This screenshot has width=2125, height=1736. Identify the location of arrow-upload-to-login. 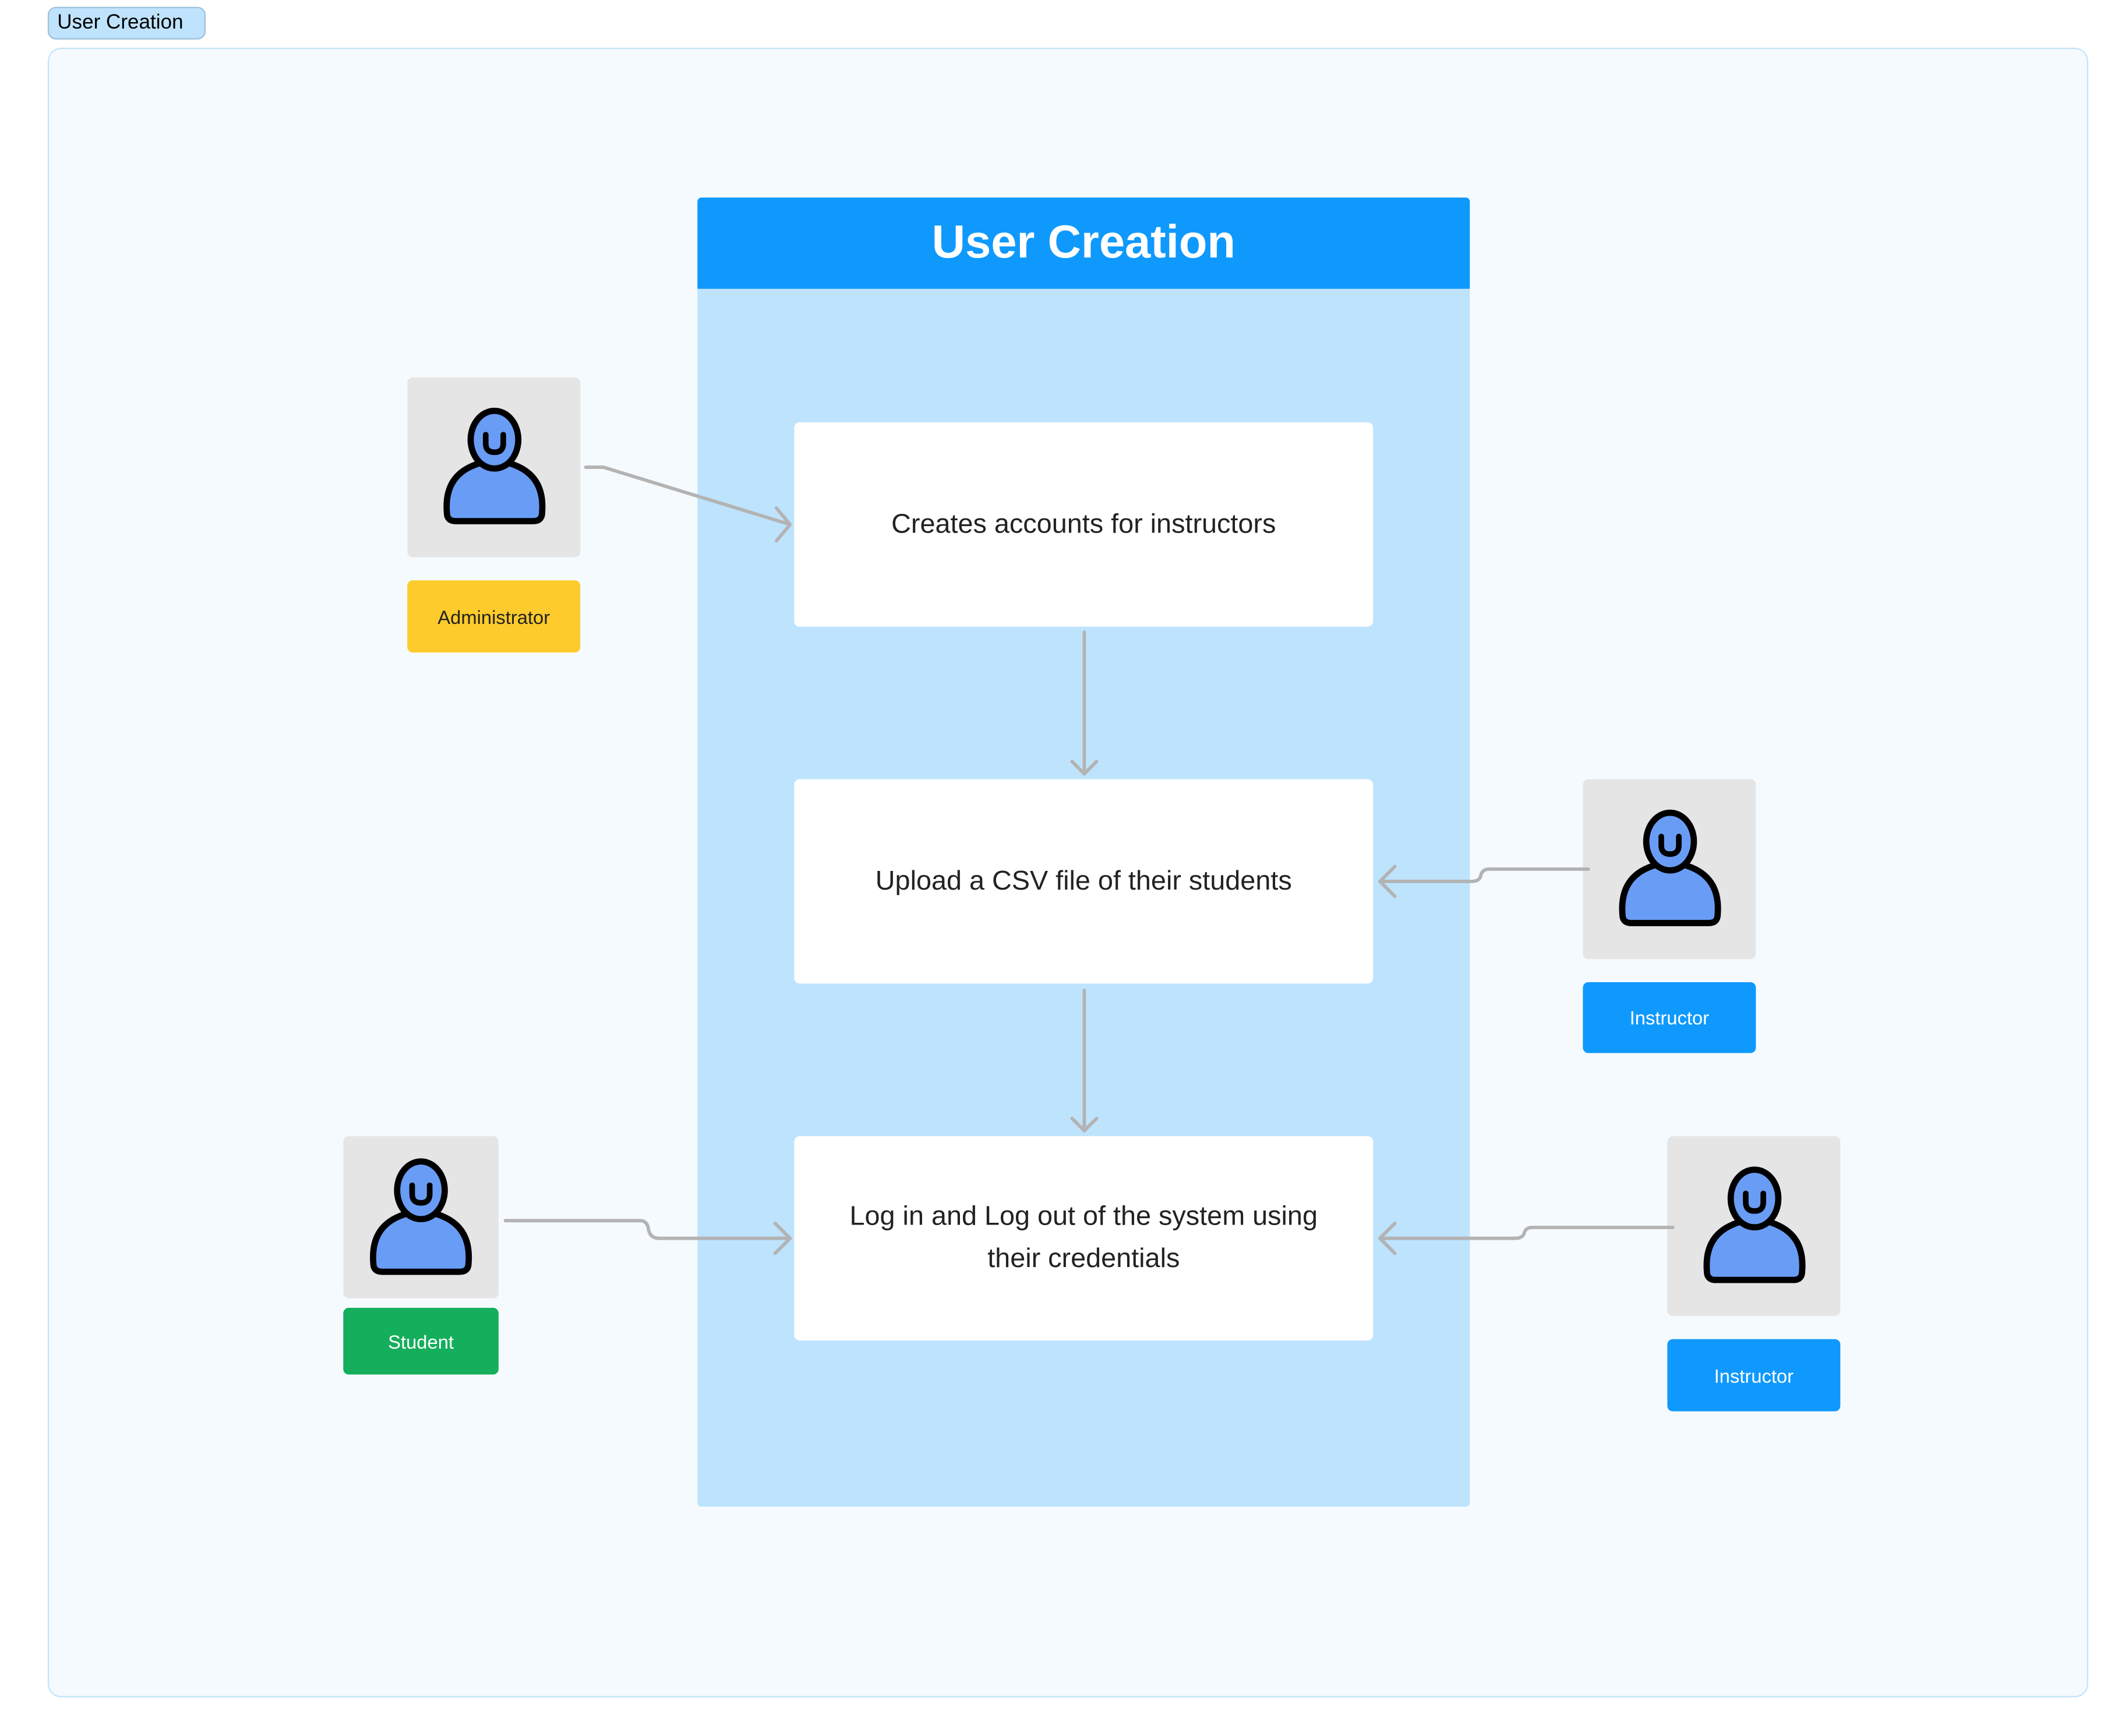
(1084, 1060).